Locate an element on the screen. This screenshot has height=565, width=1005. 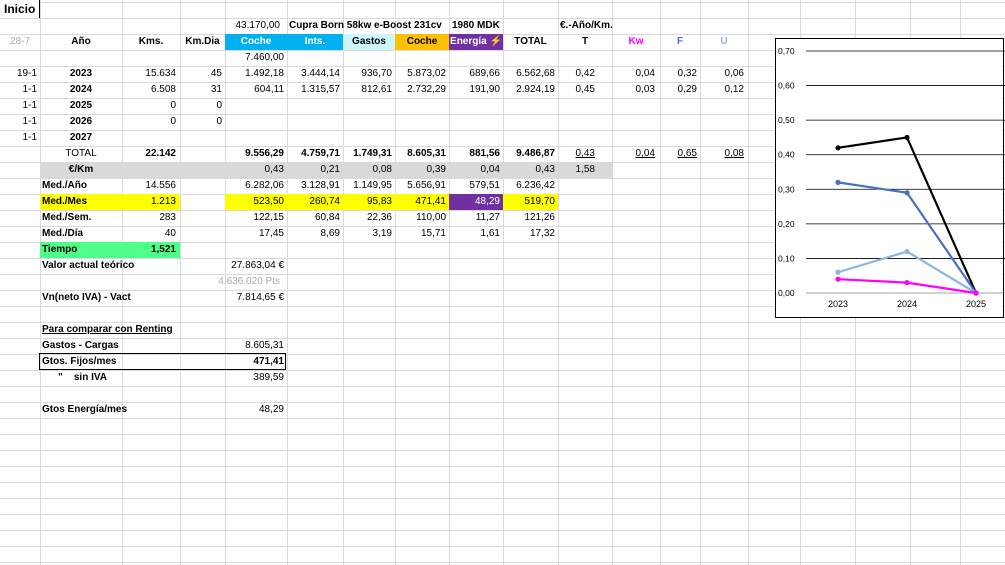
date-header: 28-7 is located at coordinates (15, 42).